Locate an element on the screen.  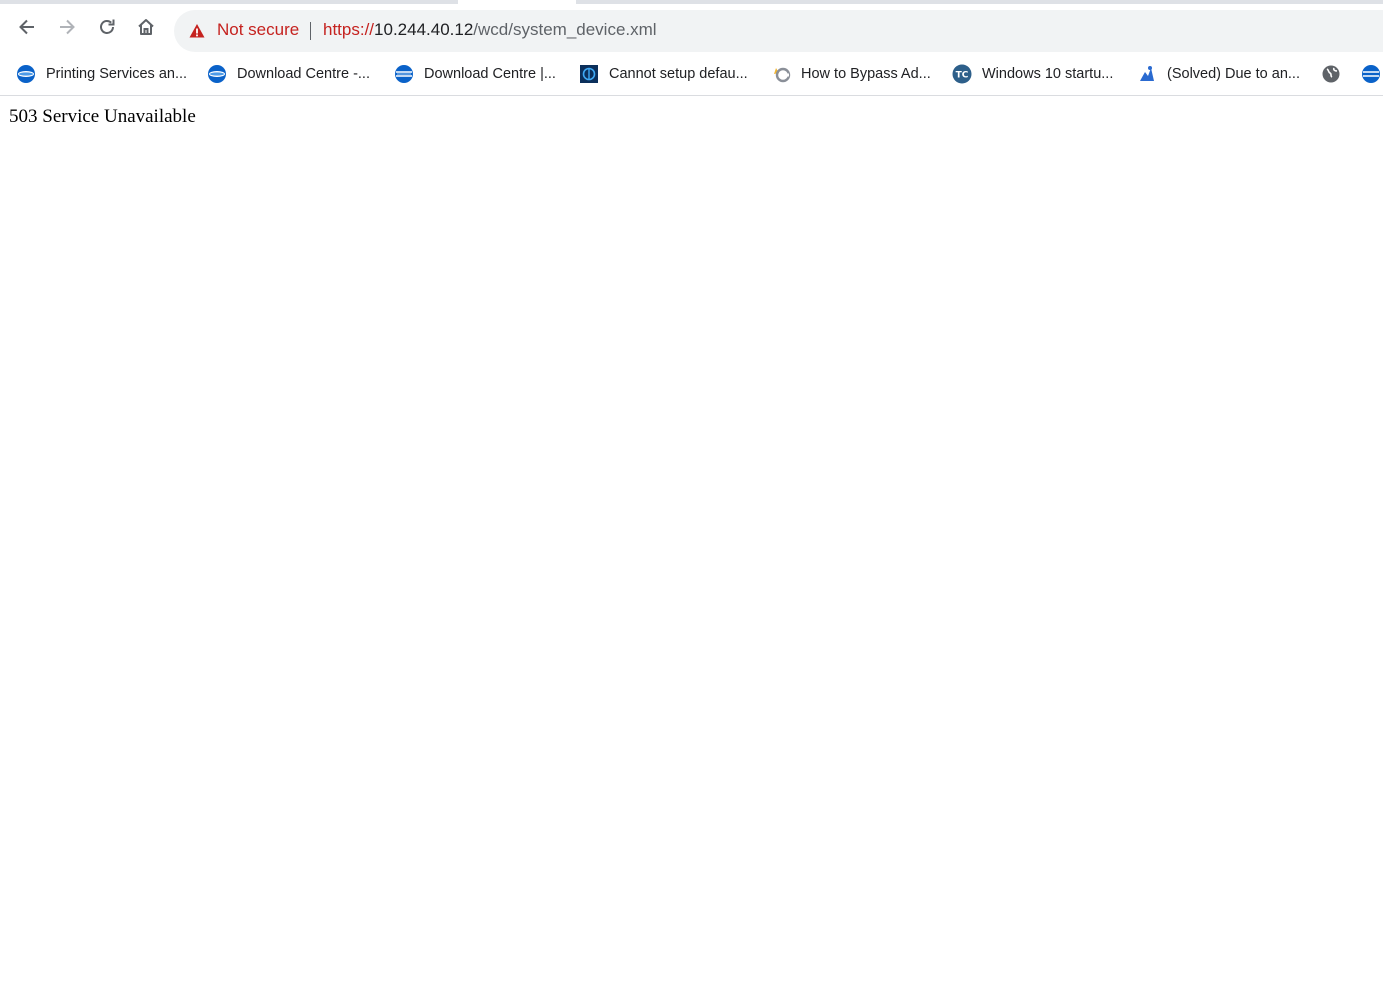
url-host: 10.244.40.12 is located at coordinates (424, 29).